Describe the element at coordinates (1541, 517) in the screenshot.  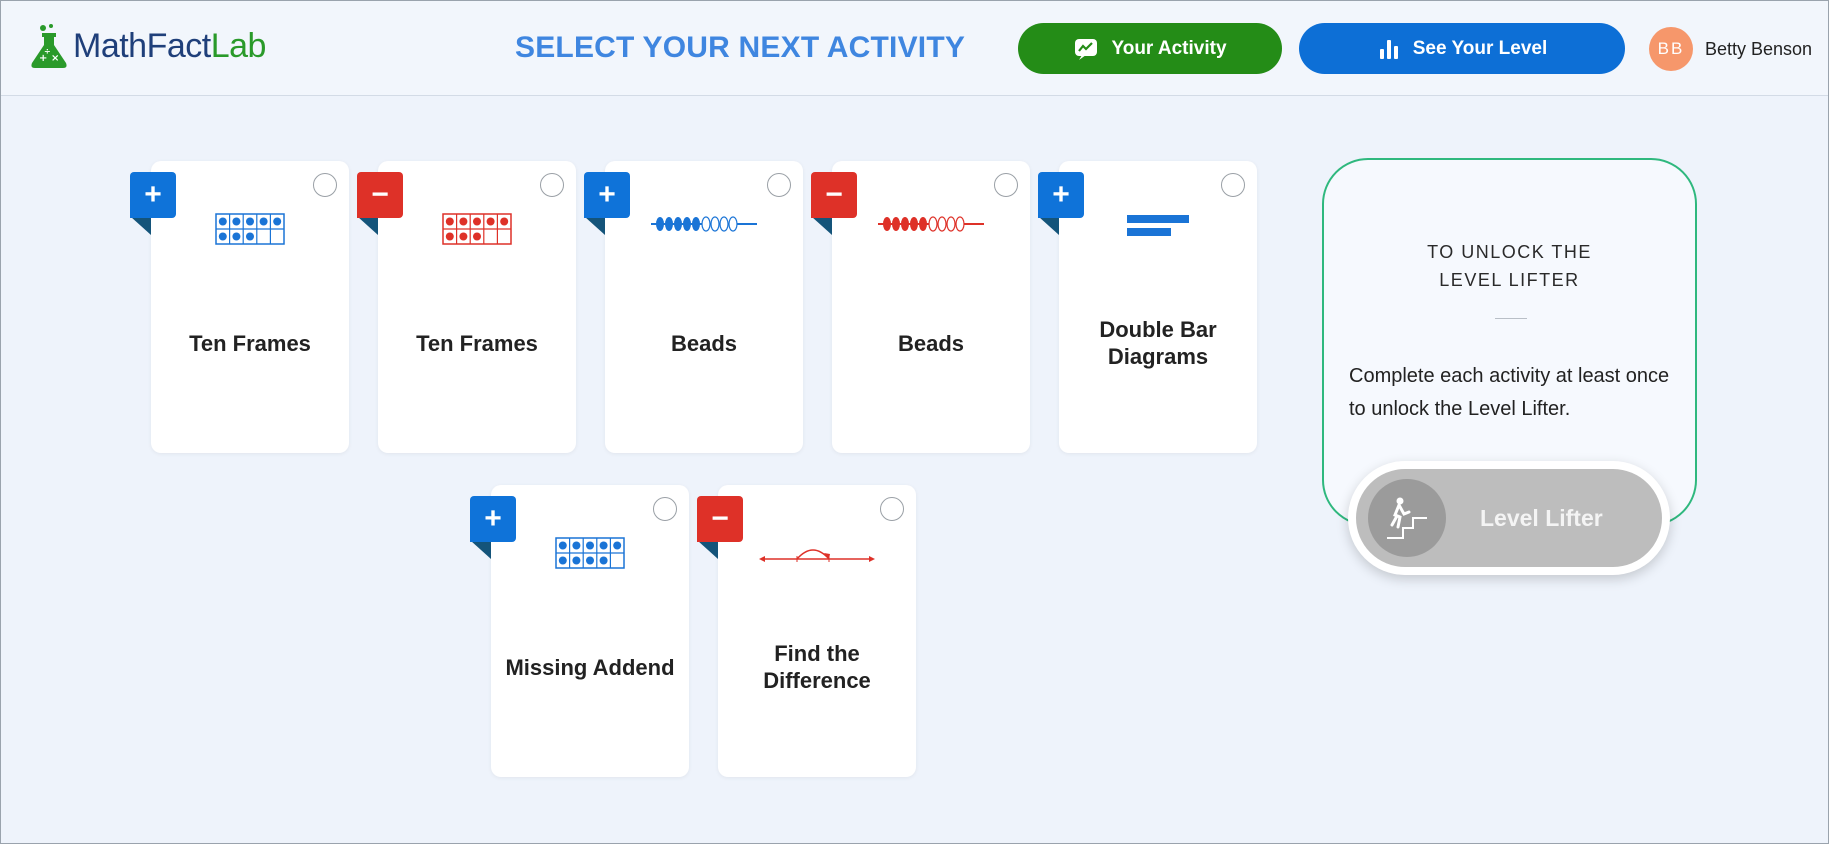
I see `level-lifter-label: Level Lifter` at that location.